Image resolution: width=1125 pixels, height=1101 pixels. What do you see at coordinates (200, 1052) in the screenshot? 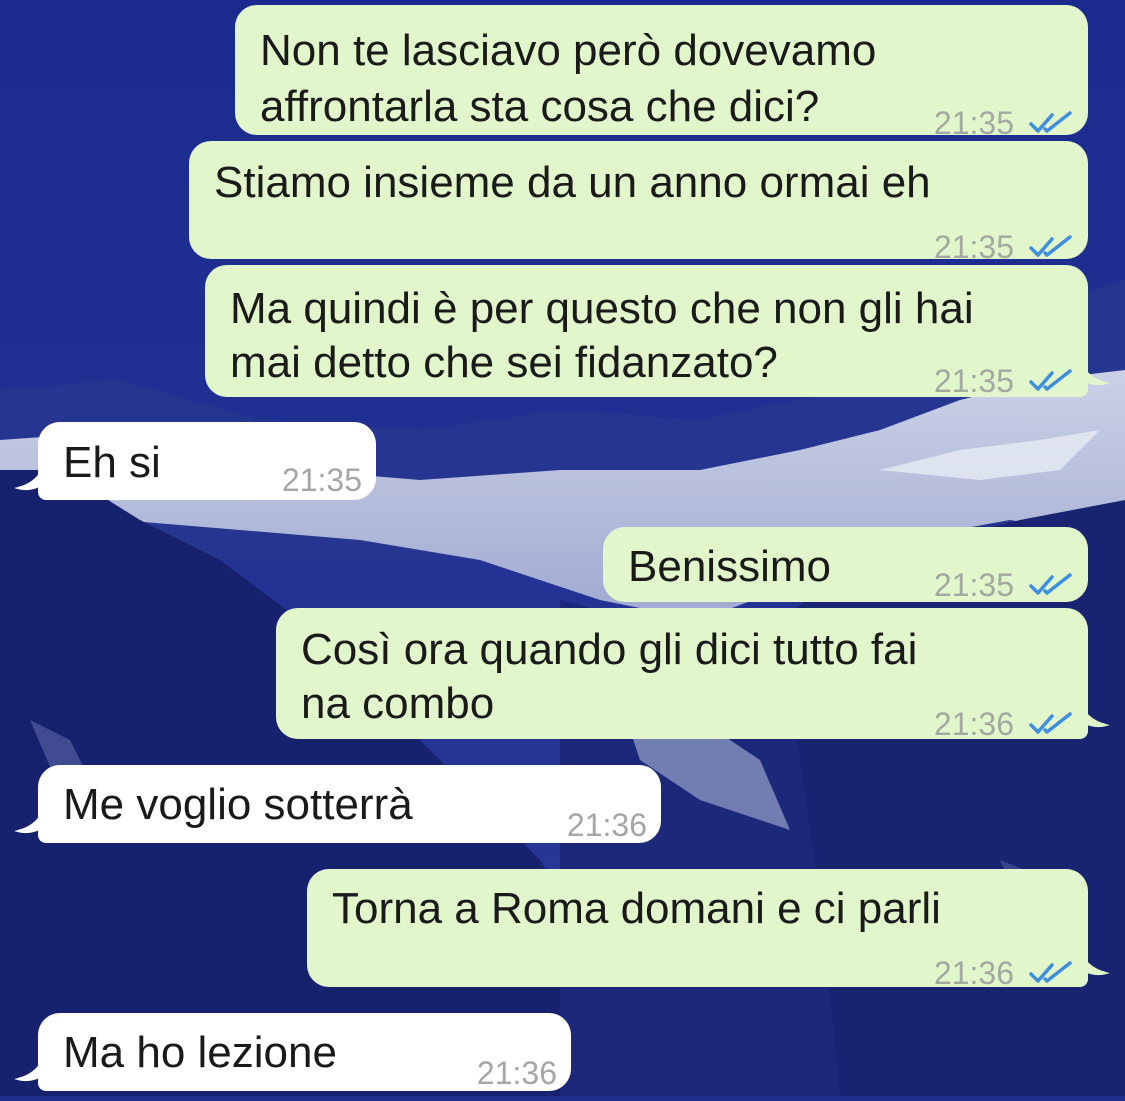
I see `message-text: Ma ho lezione` at bounding box center [200, 1052].